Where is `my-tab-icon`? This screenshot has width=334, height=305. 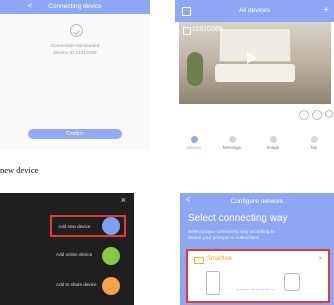
my-tab-icon is located at coordinates (314, 139).